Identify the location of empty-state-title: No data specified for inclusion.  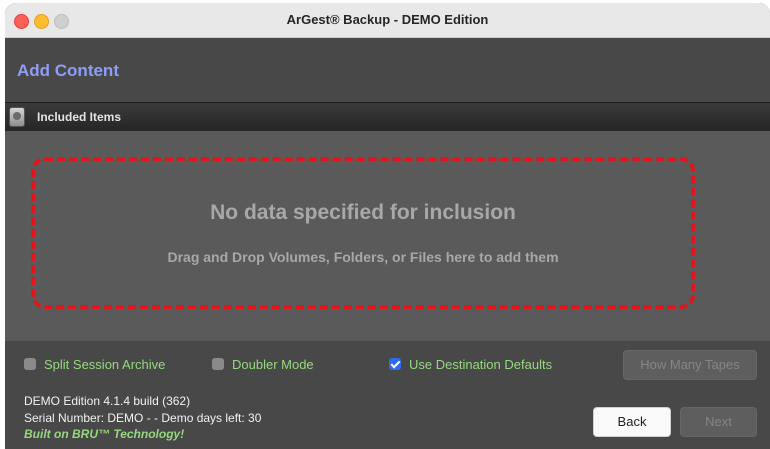
(363, 212).